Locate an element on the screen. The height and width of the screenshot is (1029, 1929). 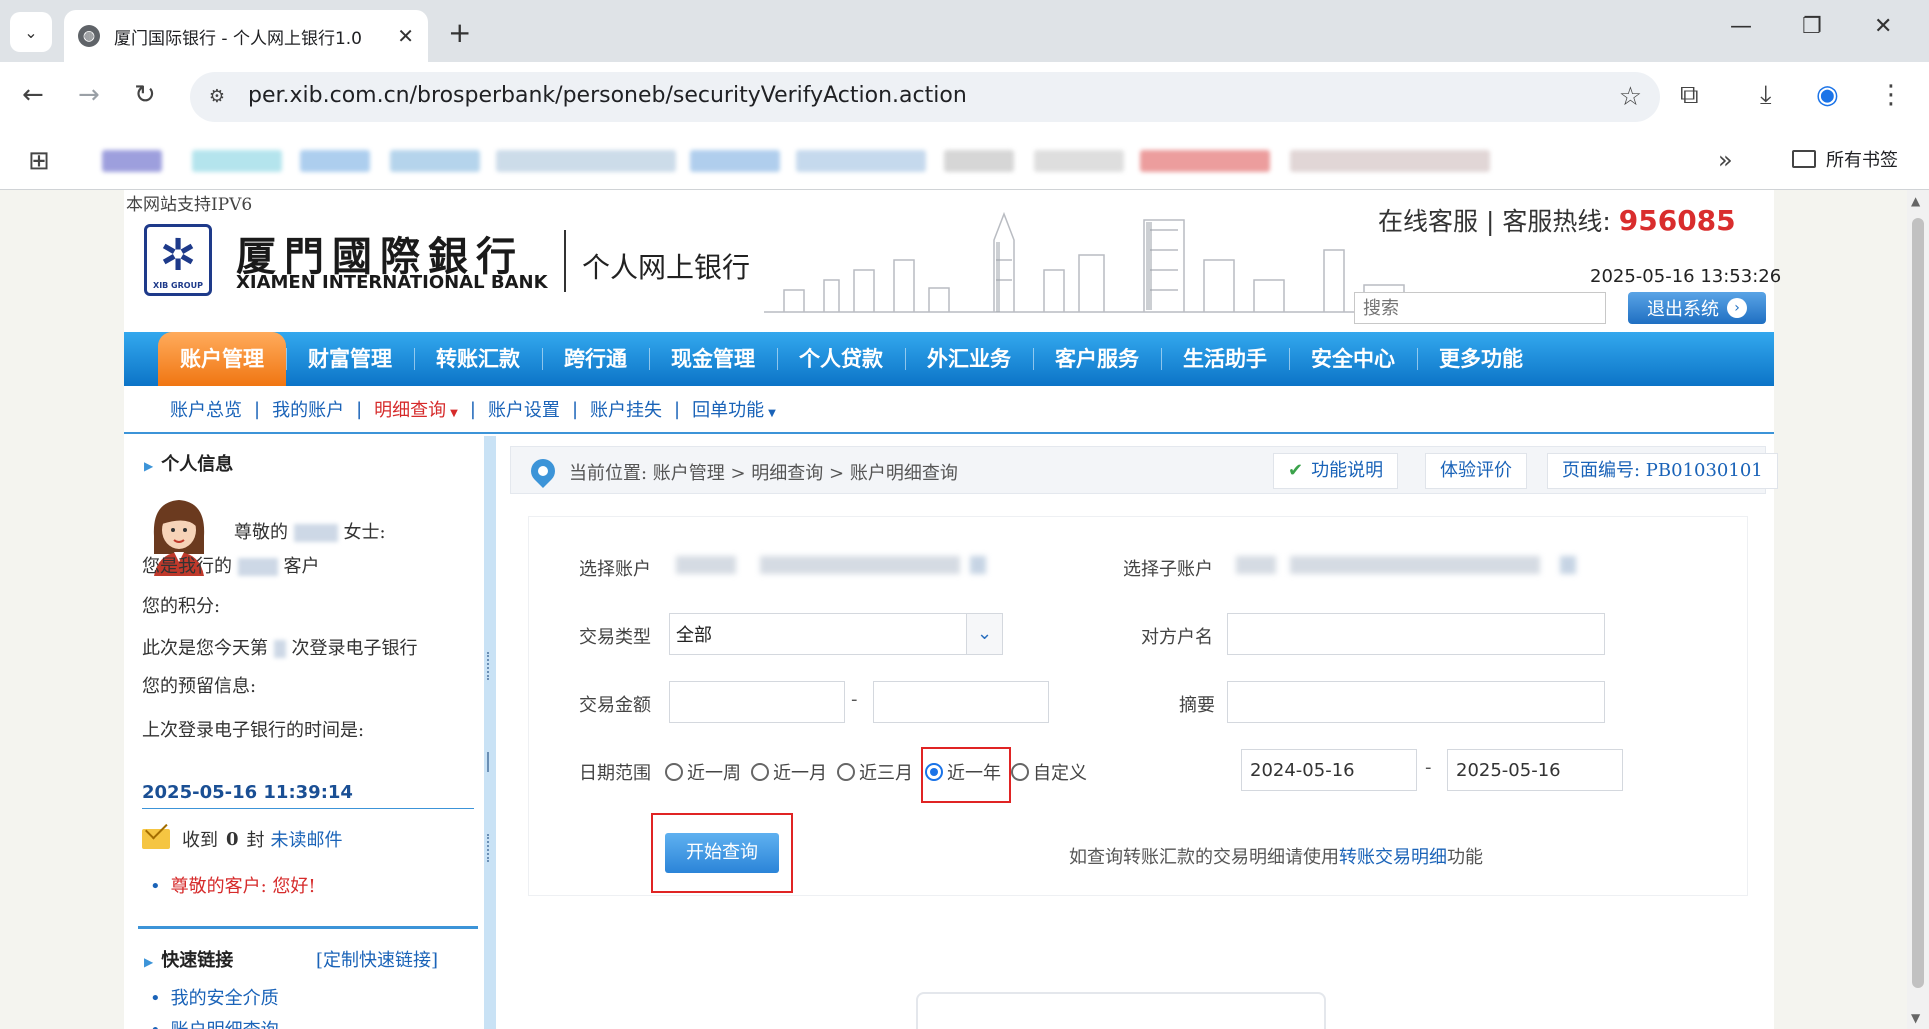
subaccount-select is located at coordinates (1409, 564).